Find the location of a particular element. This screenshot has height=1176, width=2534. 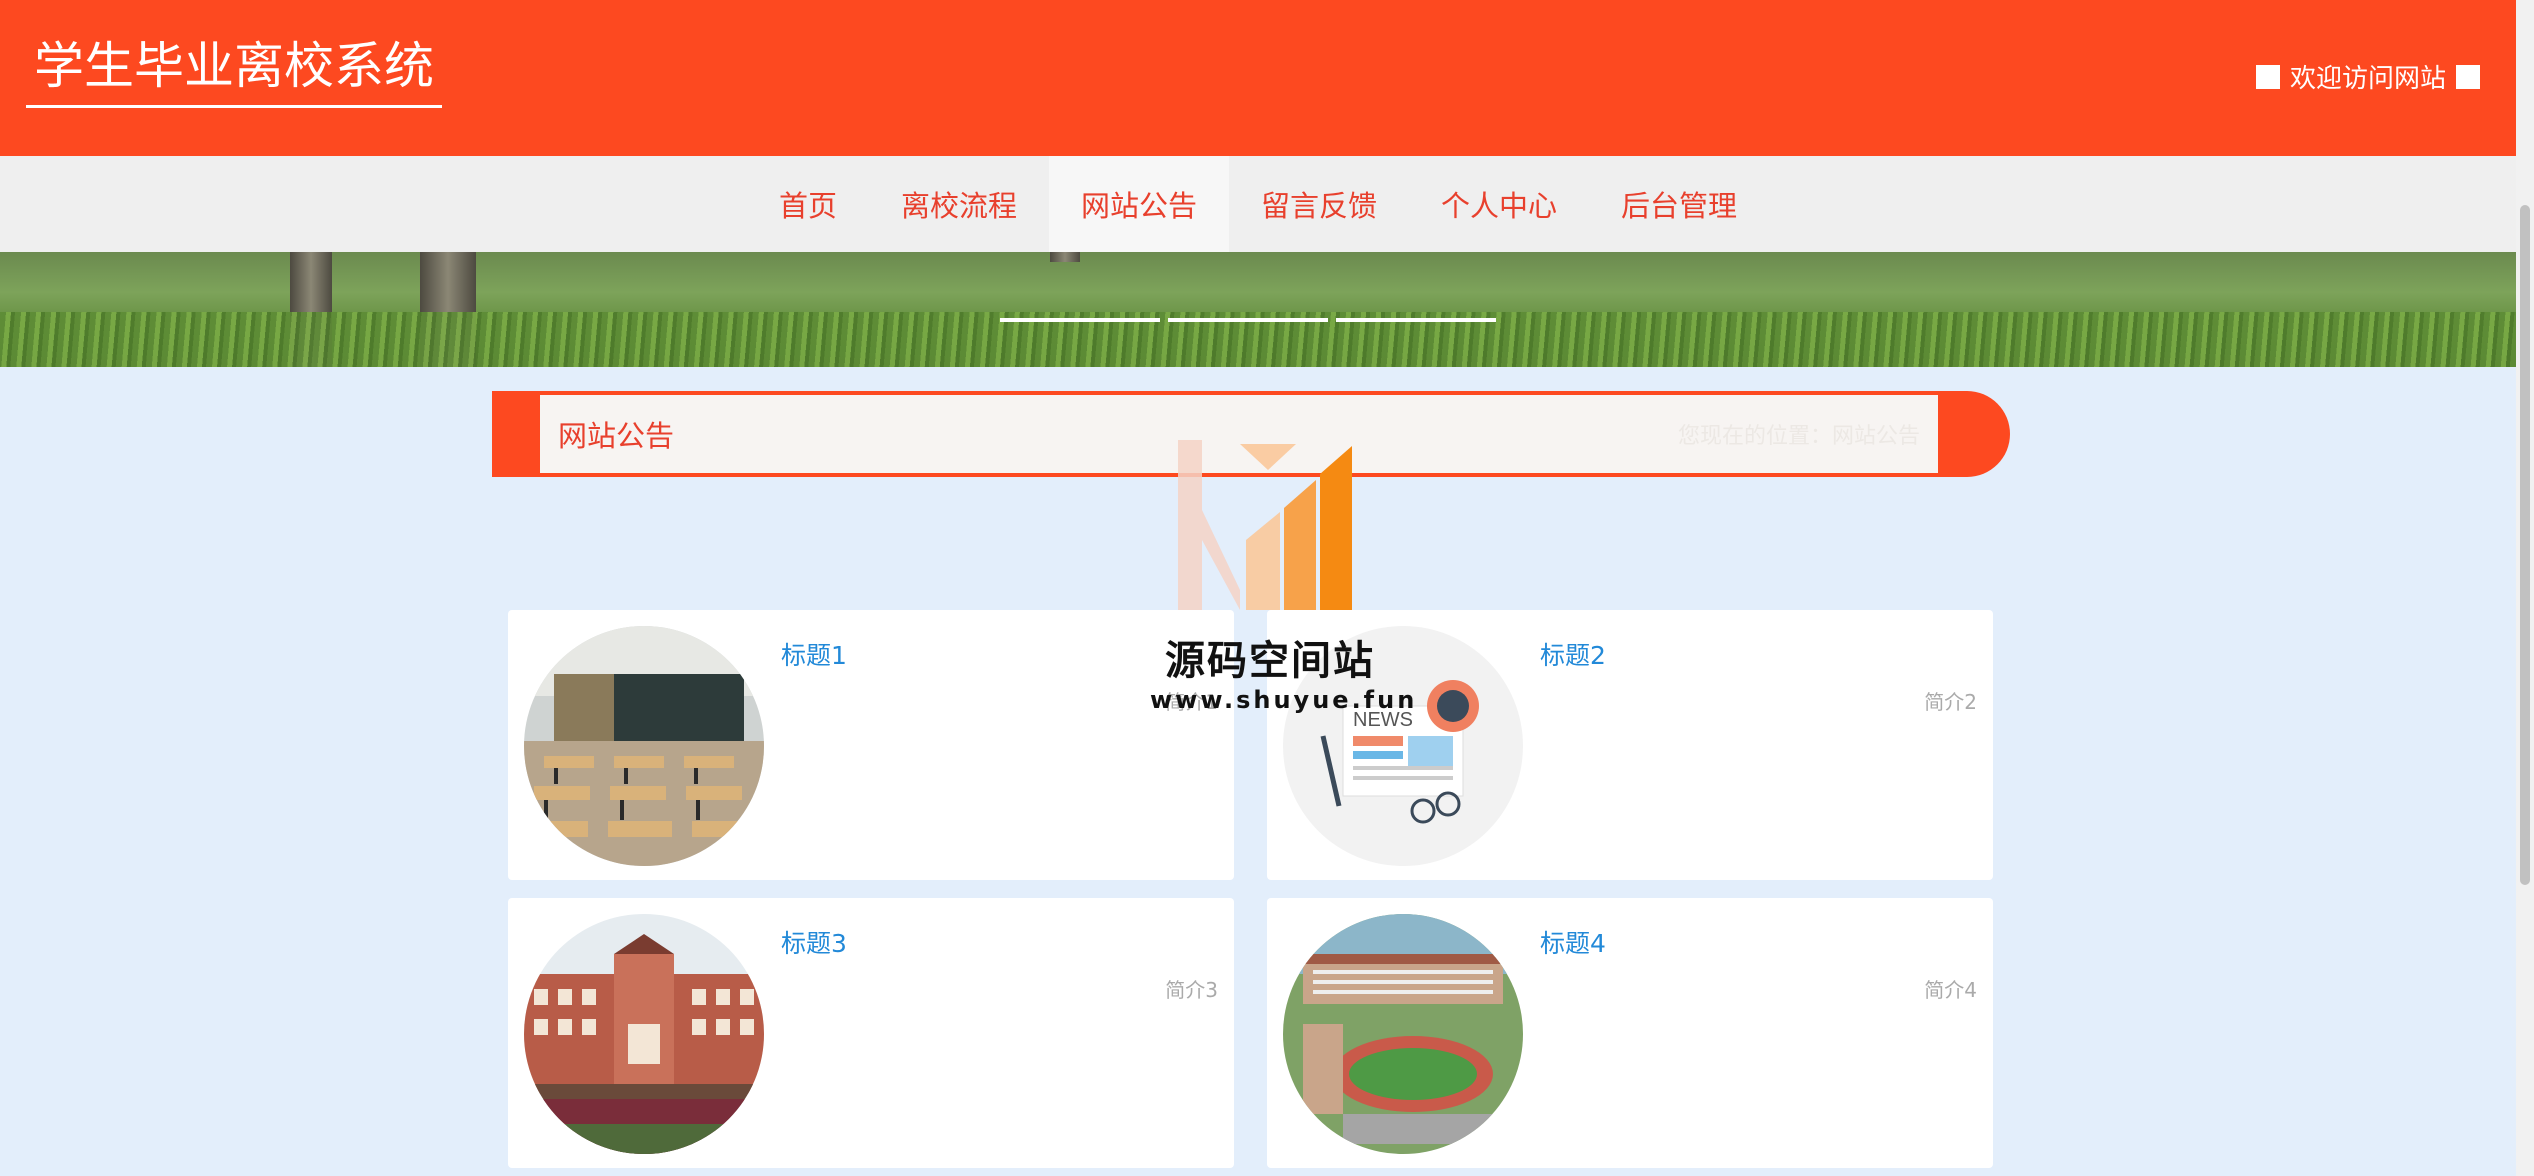

card-title: 标题3 is located at coordinates (814, 942).